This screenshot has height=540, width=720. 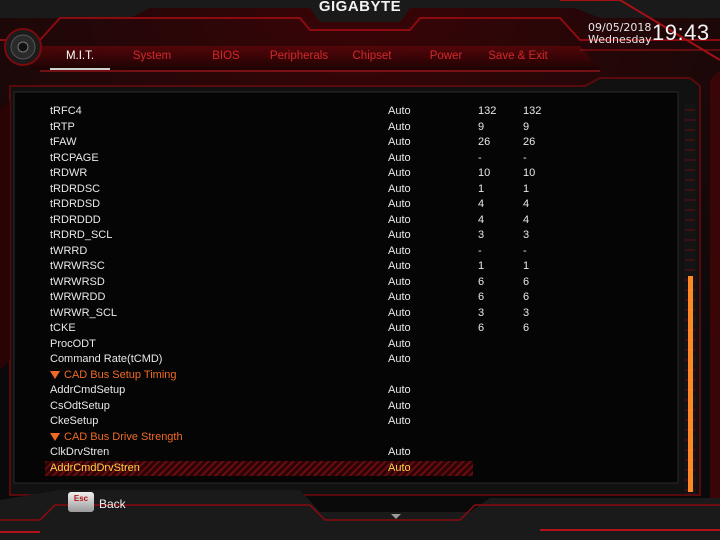 What do you see at coordinates (74, 157) in the screenshot?
I see `setting-name: tRCPAGE` at bounding box center [74, 157].